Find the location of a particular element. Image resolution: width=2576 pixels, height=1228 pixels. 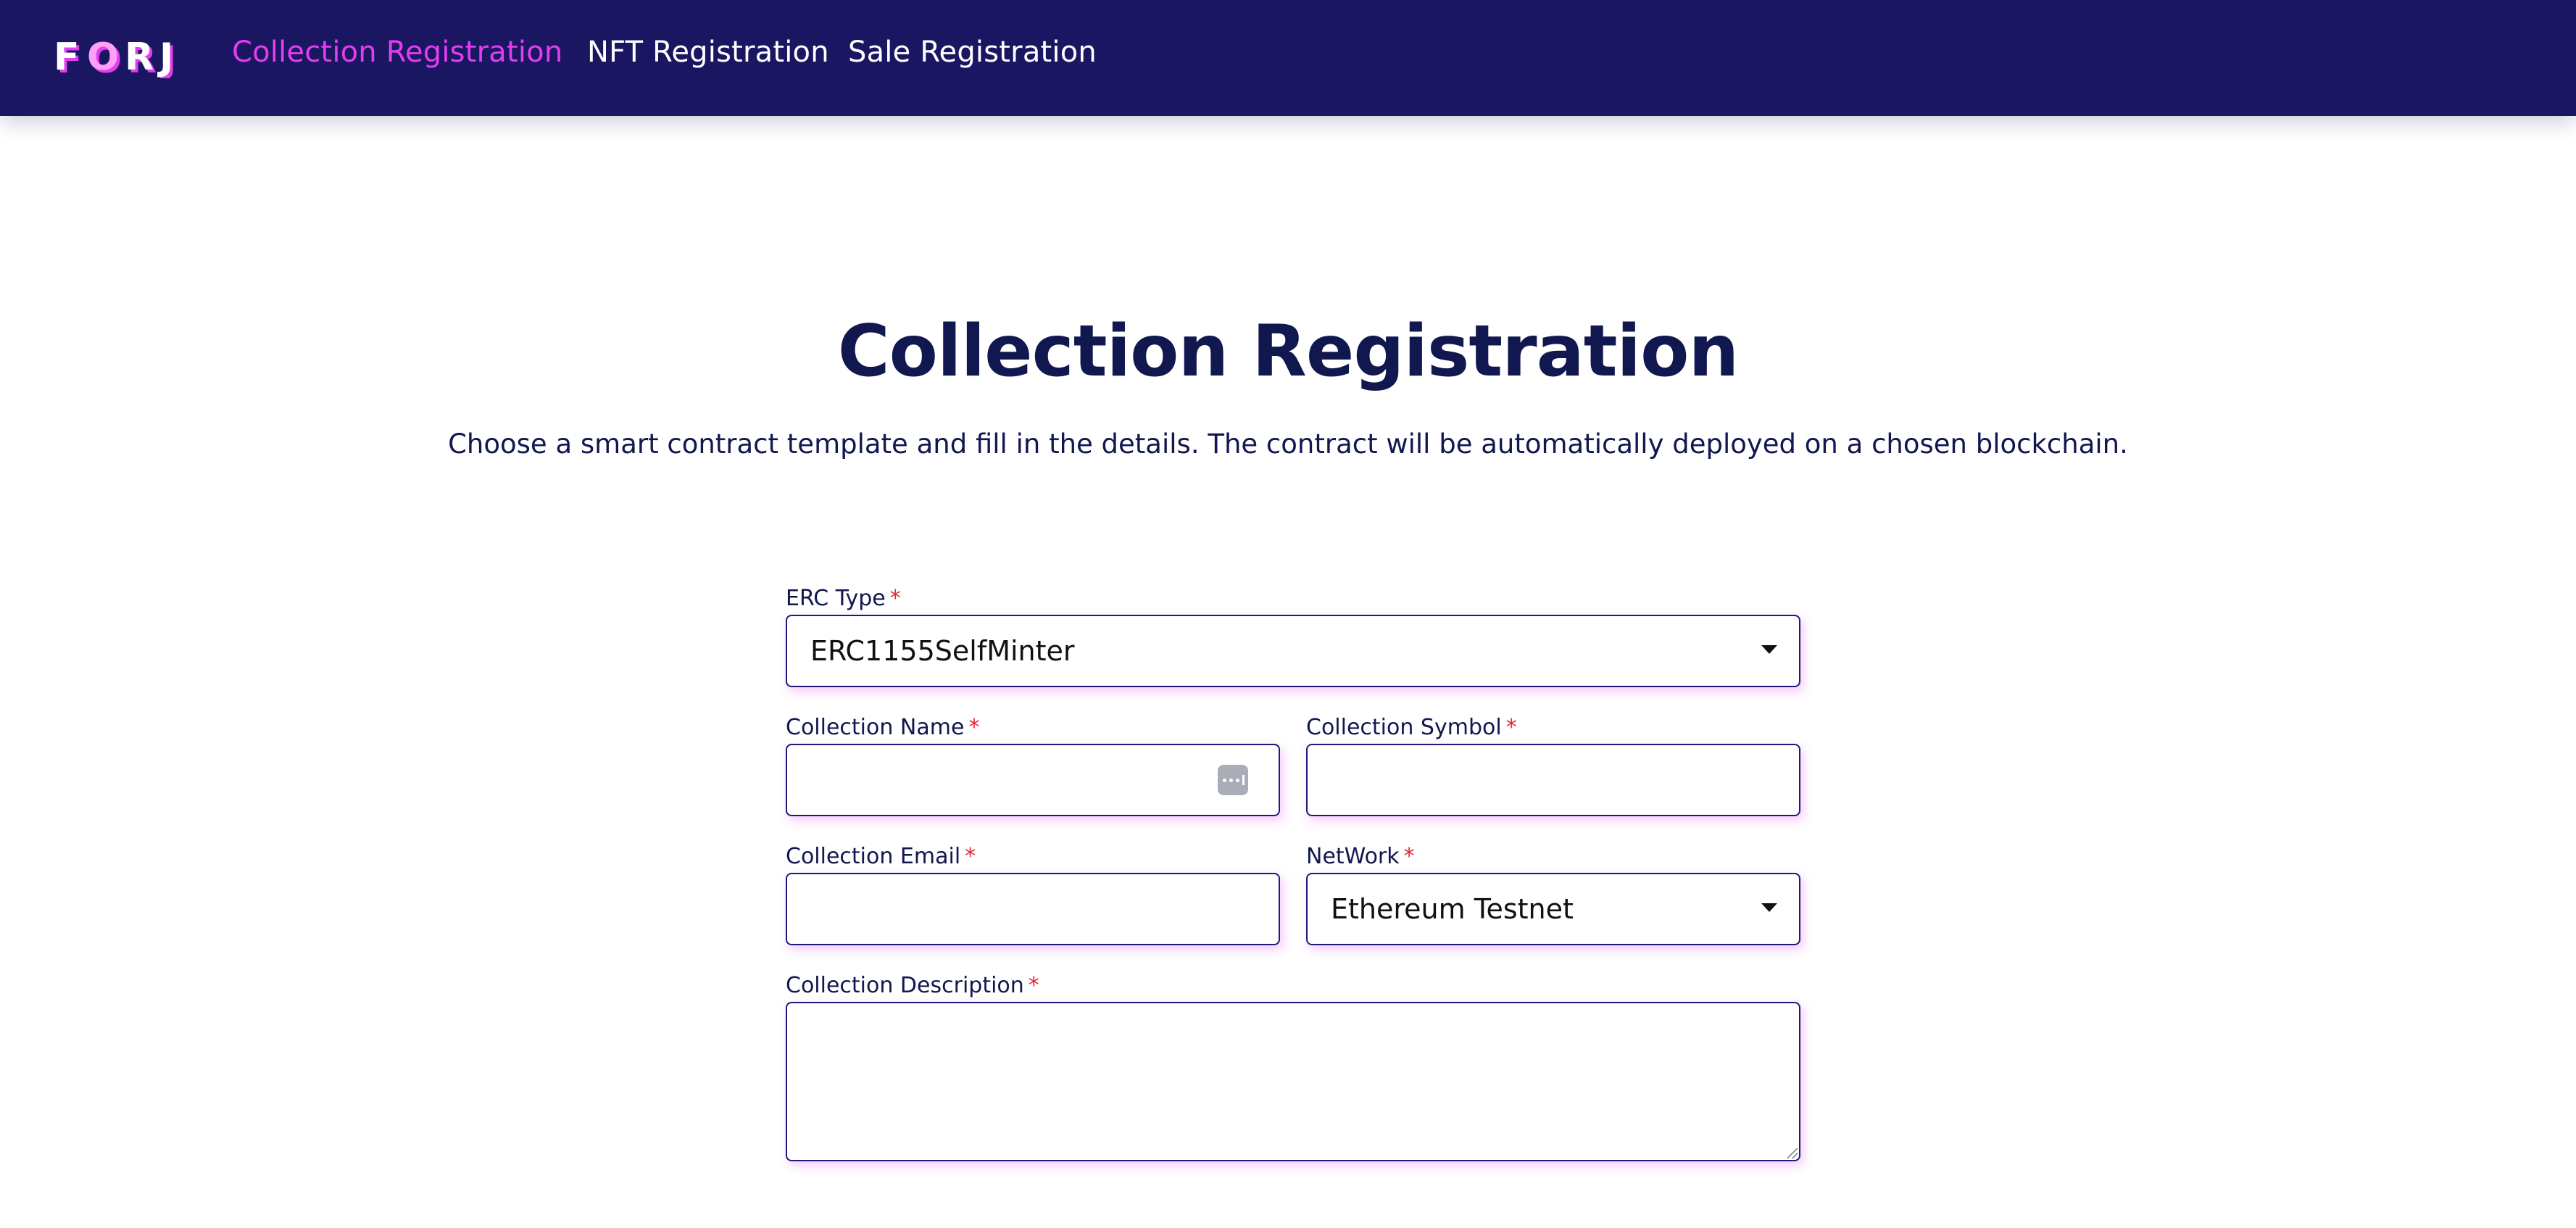

collection-name-label-text: Collection Name is located at coordinates (875, 727).